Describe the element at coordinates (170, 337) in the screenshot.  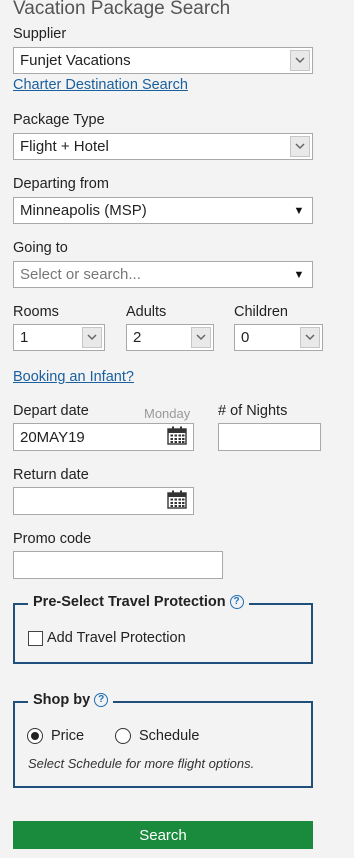
I see `adults-select: 2` at that location.